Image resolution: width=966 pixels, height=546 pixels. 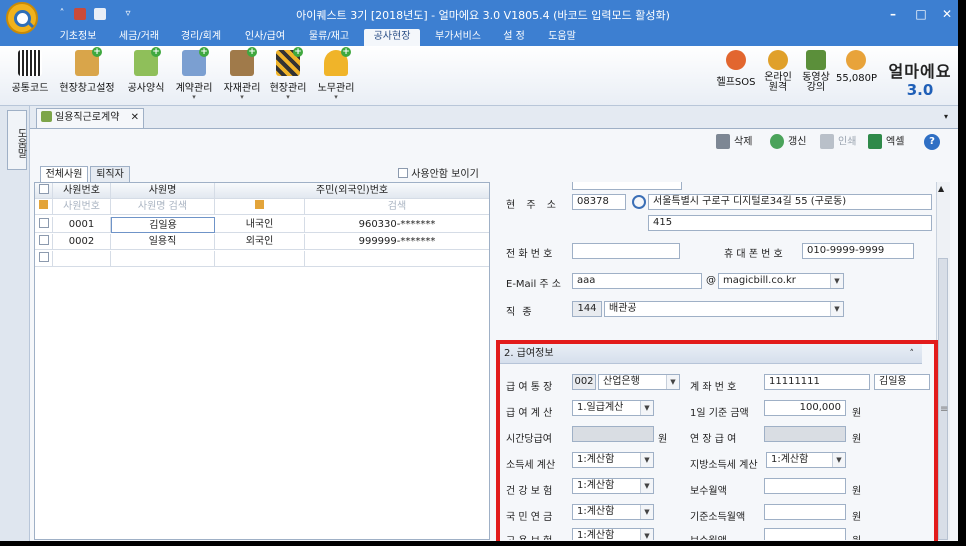 What do you see at coordinates (438, 172) in the screenshot?
I see `show-unused-checkbox: 사용안함 보이기` at bounding box center [438, 172].